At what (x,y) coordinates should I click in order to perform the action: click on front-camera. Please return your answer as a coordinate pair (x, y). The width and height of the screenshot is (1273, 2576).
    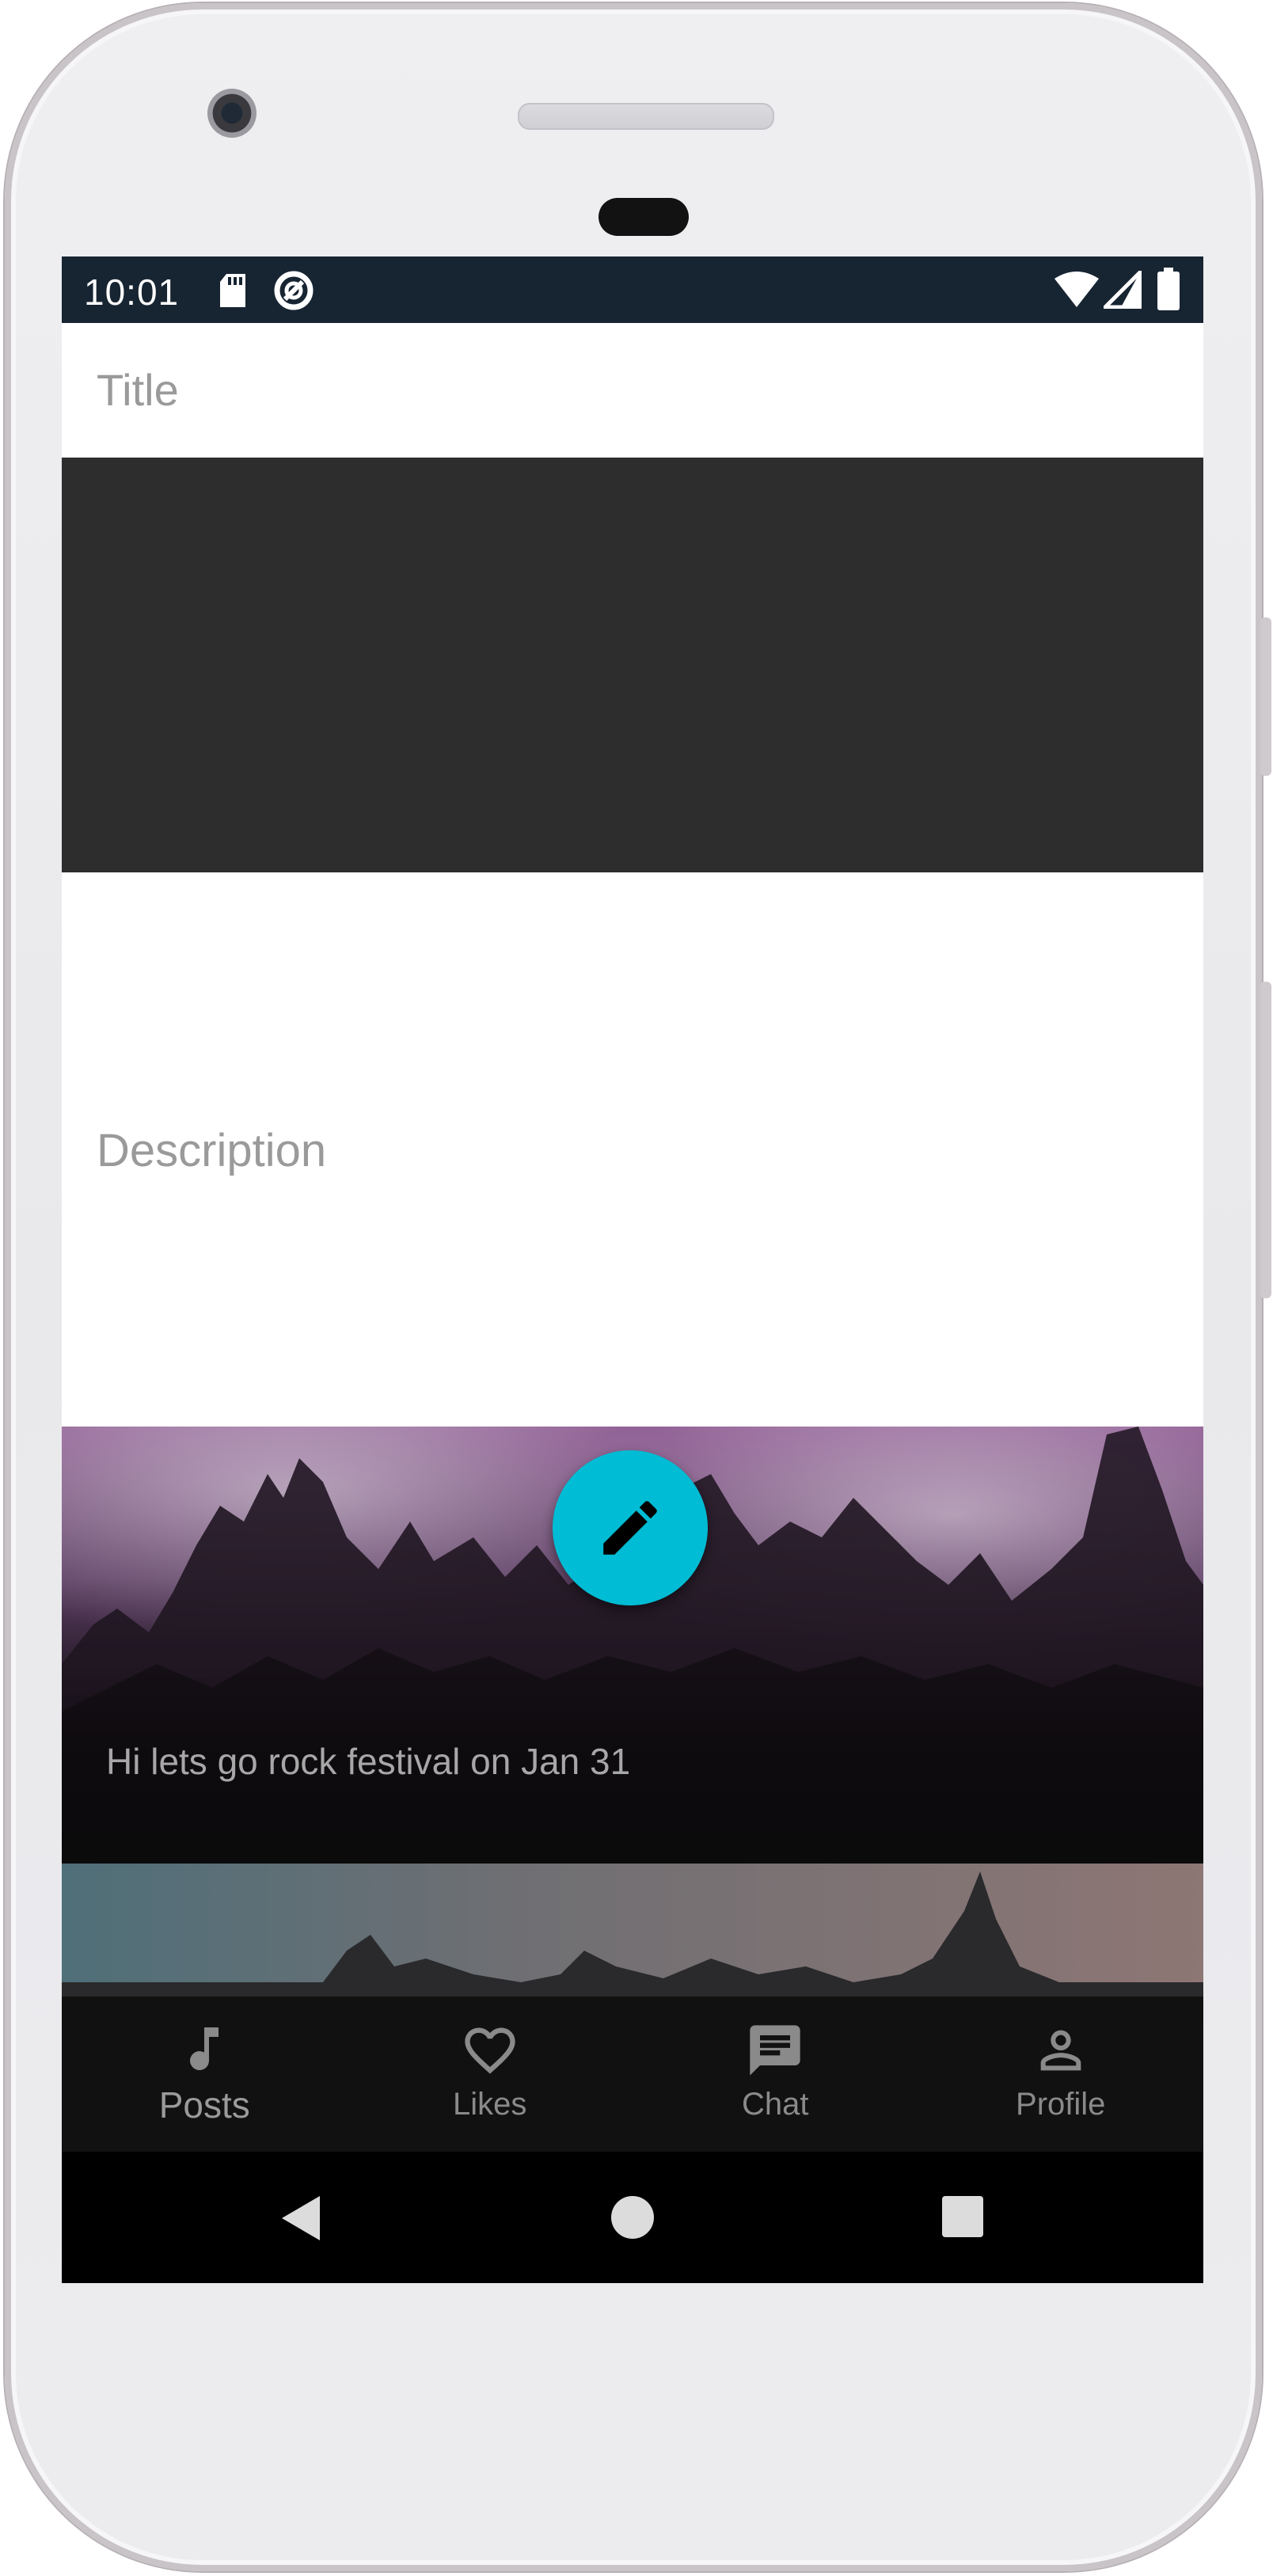
    Looking at the image, I should click on (231, 113).